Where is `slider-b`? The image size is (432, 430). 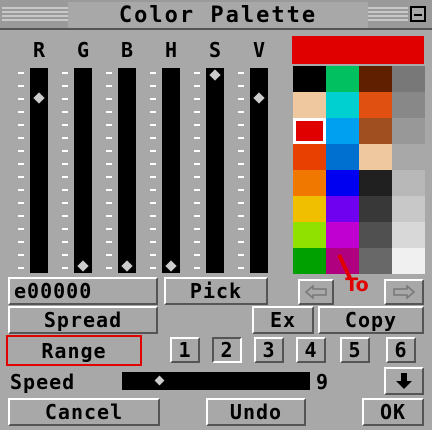 slider-b is located at coordinates (127, 170).